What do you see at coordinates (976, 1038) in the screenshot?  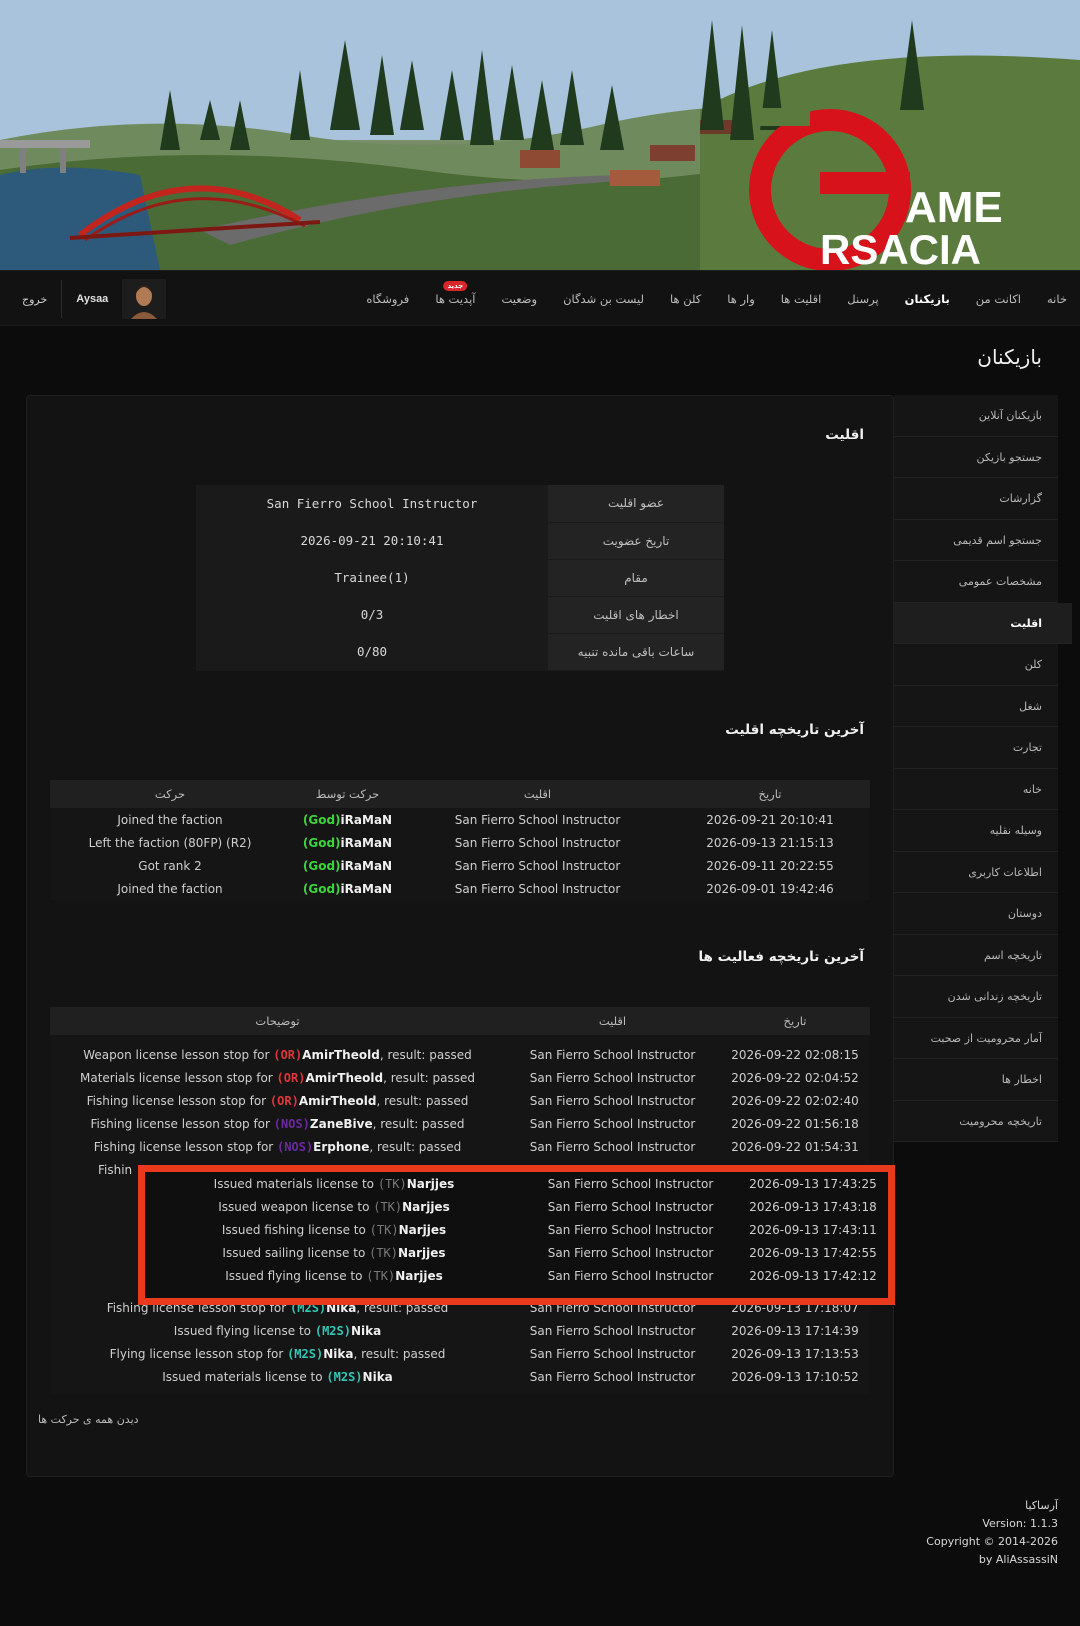 I see `sidebar-item: آمار محرومیت از صحبت` at bounding box center [976, 1038].